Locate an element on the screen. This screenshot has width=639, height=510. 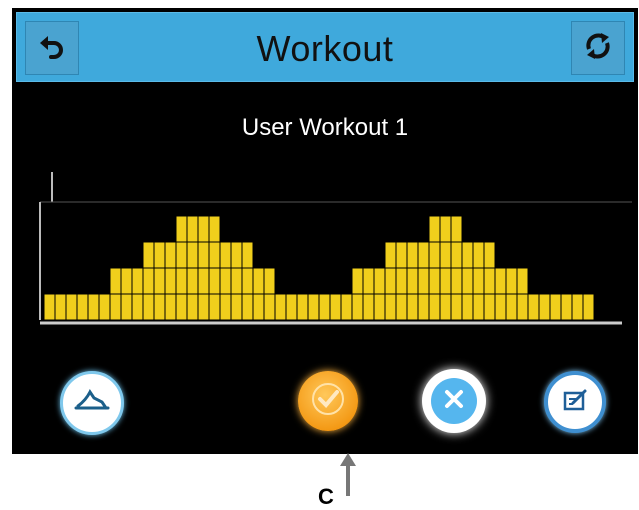
check-icon is located at coordinates (328, 401).